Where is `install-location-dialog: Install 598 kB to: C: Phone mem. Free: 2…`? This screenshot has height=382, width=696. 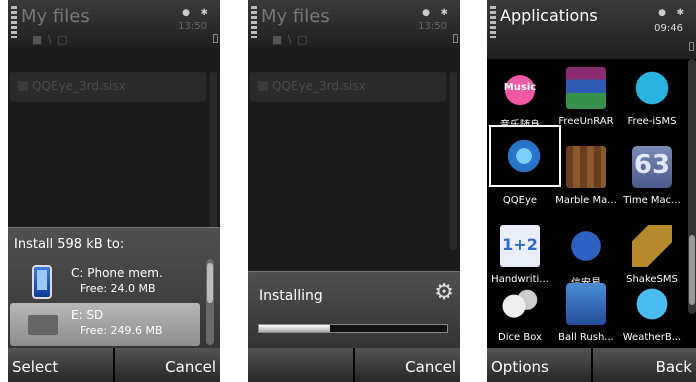 install-location-dialog: Install 598 kB to: C: Phone mem. Free: 2… is located at coordinates (114, 287).